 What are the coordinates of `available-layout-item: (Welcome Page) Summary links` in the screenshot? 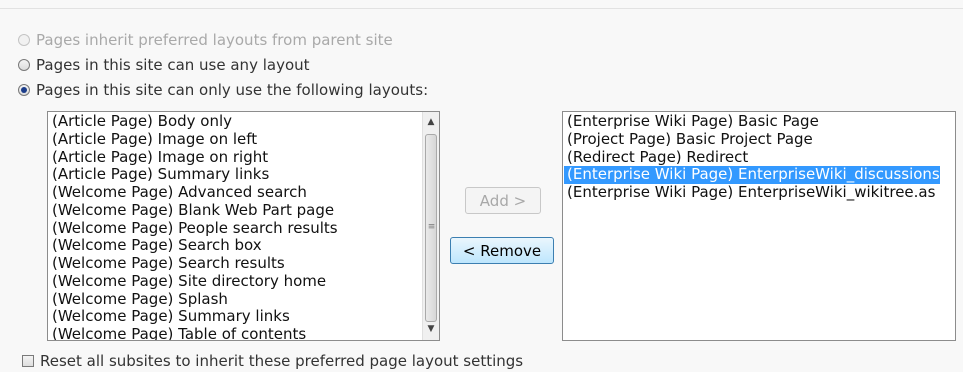 It's located at (193, 316).